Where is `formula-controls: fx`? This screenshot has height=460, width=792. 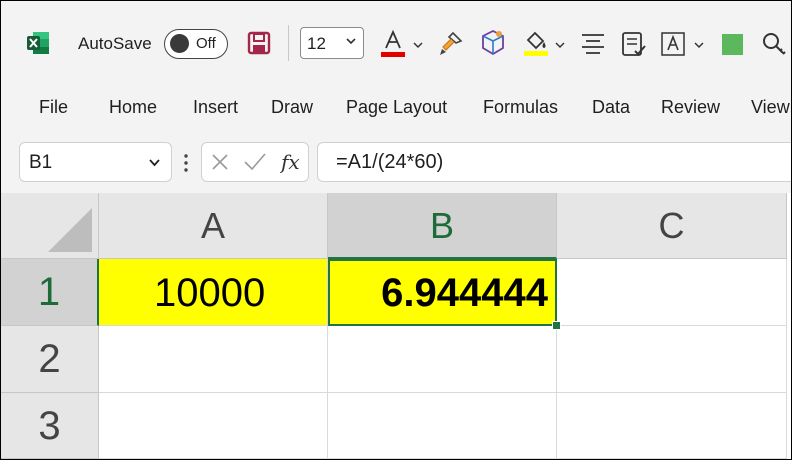
formula-controls: fx is located at coordinates (255, 162).